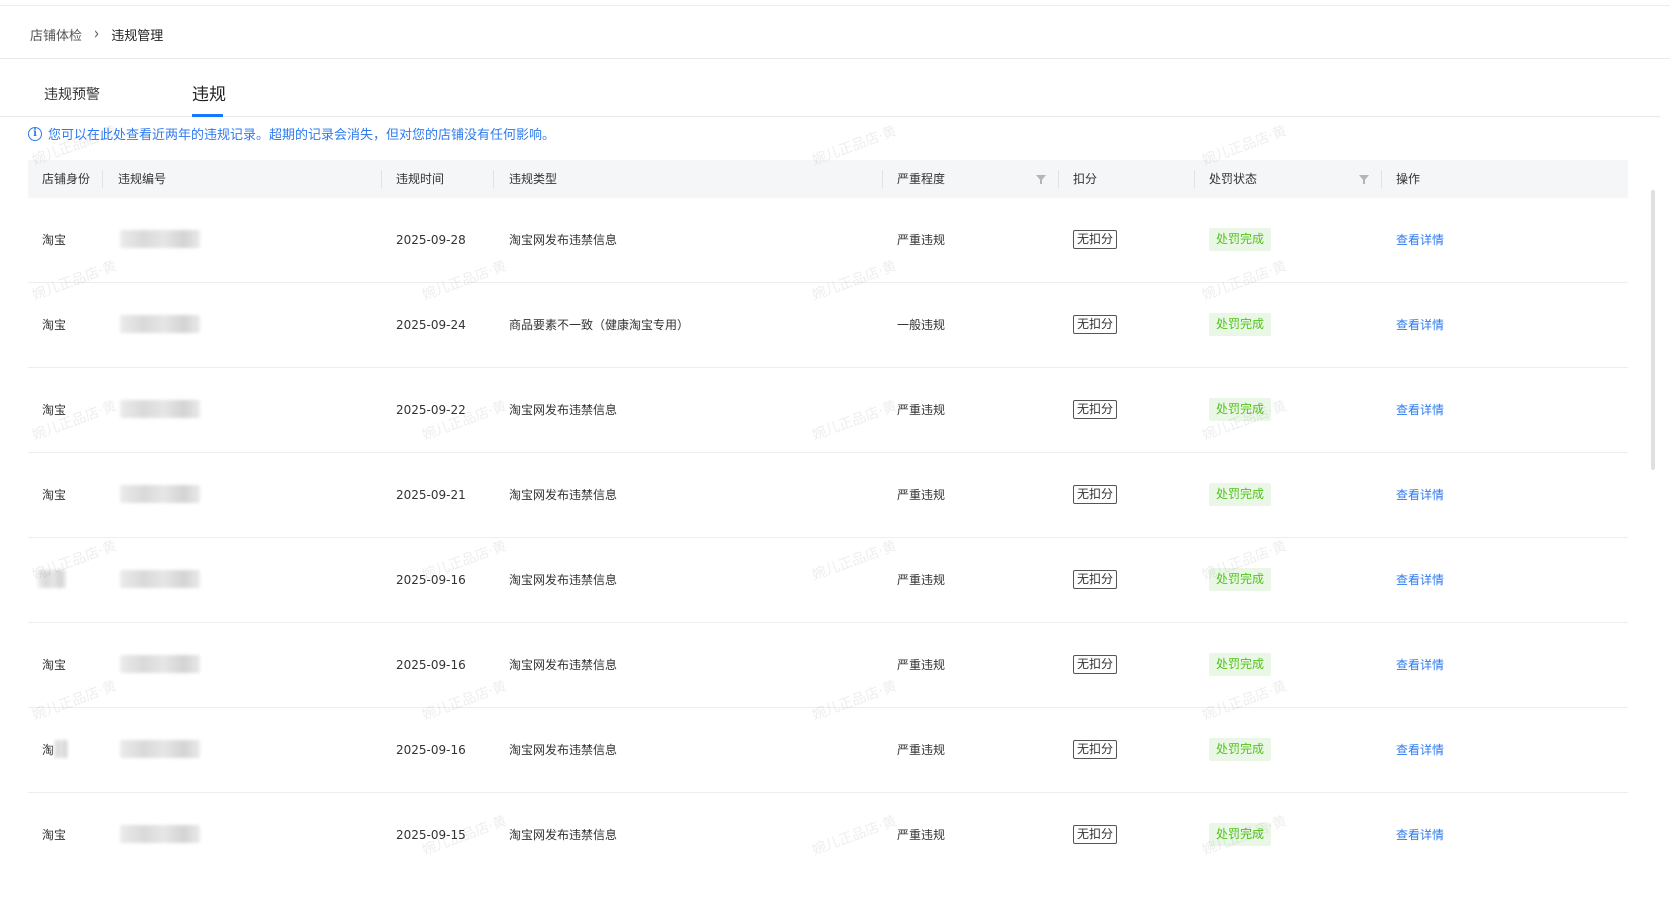  Describe the element at coordinates (1085, 179) in the screenshot. I see `header-deduct: 扣分` at that location.